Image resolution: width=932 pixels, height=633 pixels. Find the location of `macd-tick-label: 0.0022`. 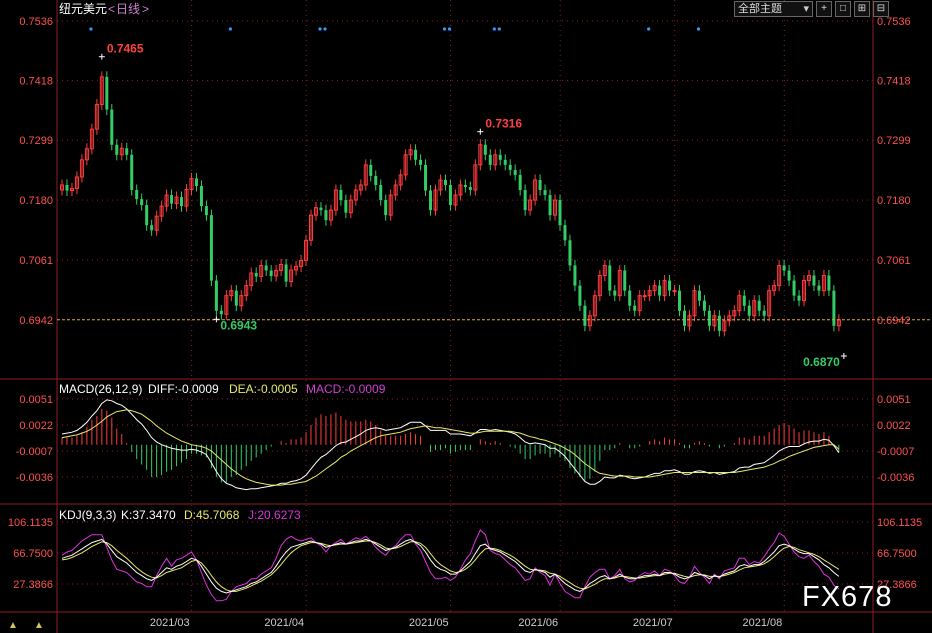

macd-tick-label: 0.0022 is located at coordinates (36, 426).